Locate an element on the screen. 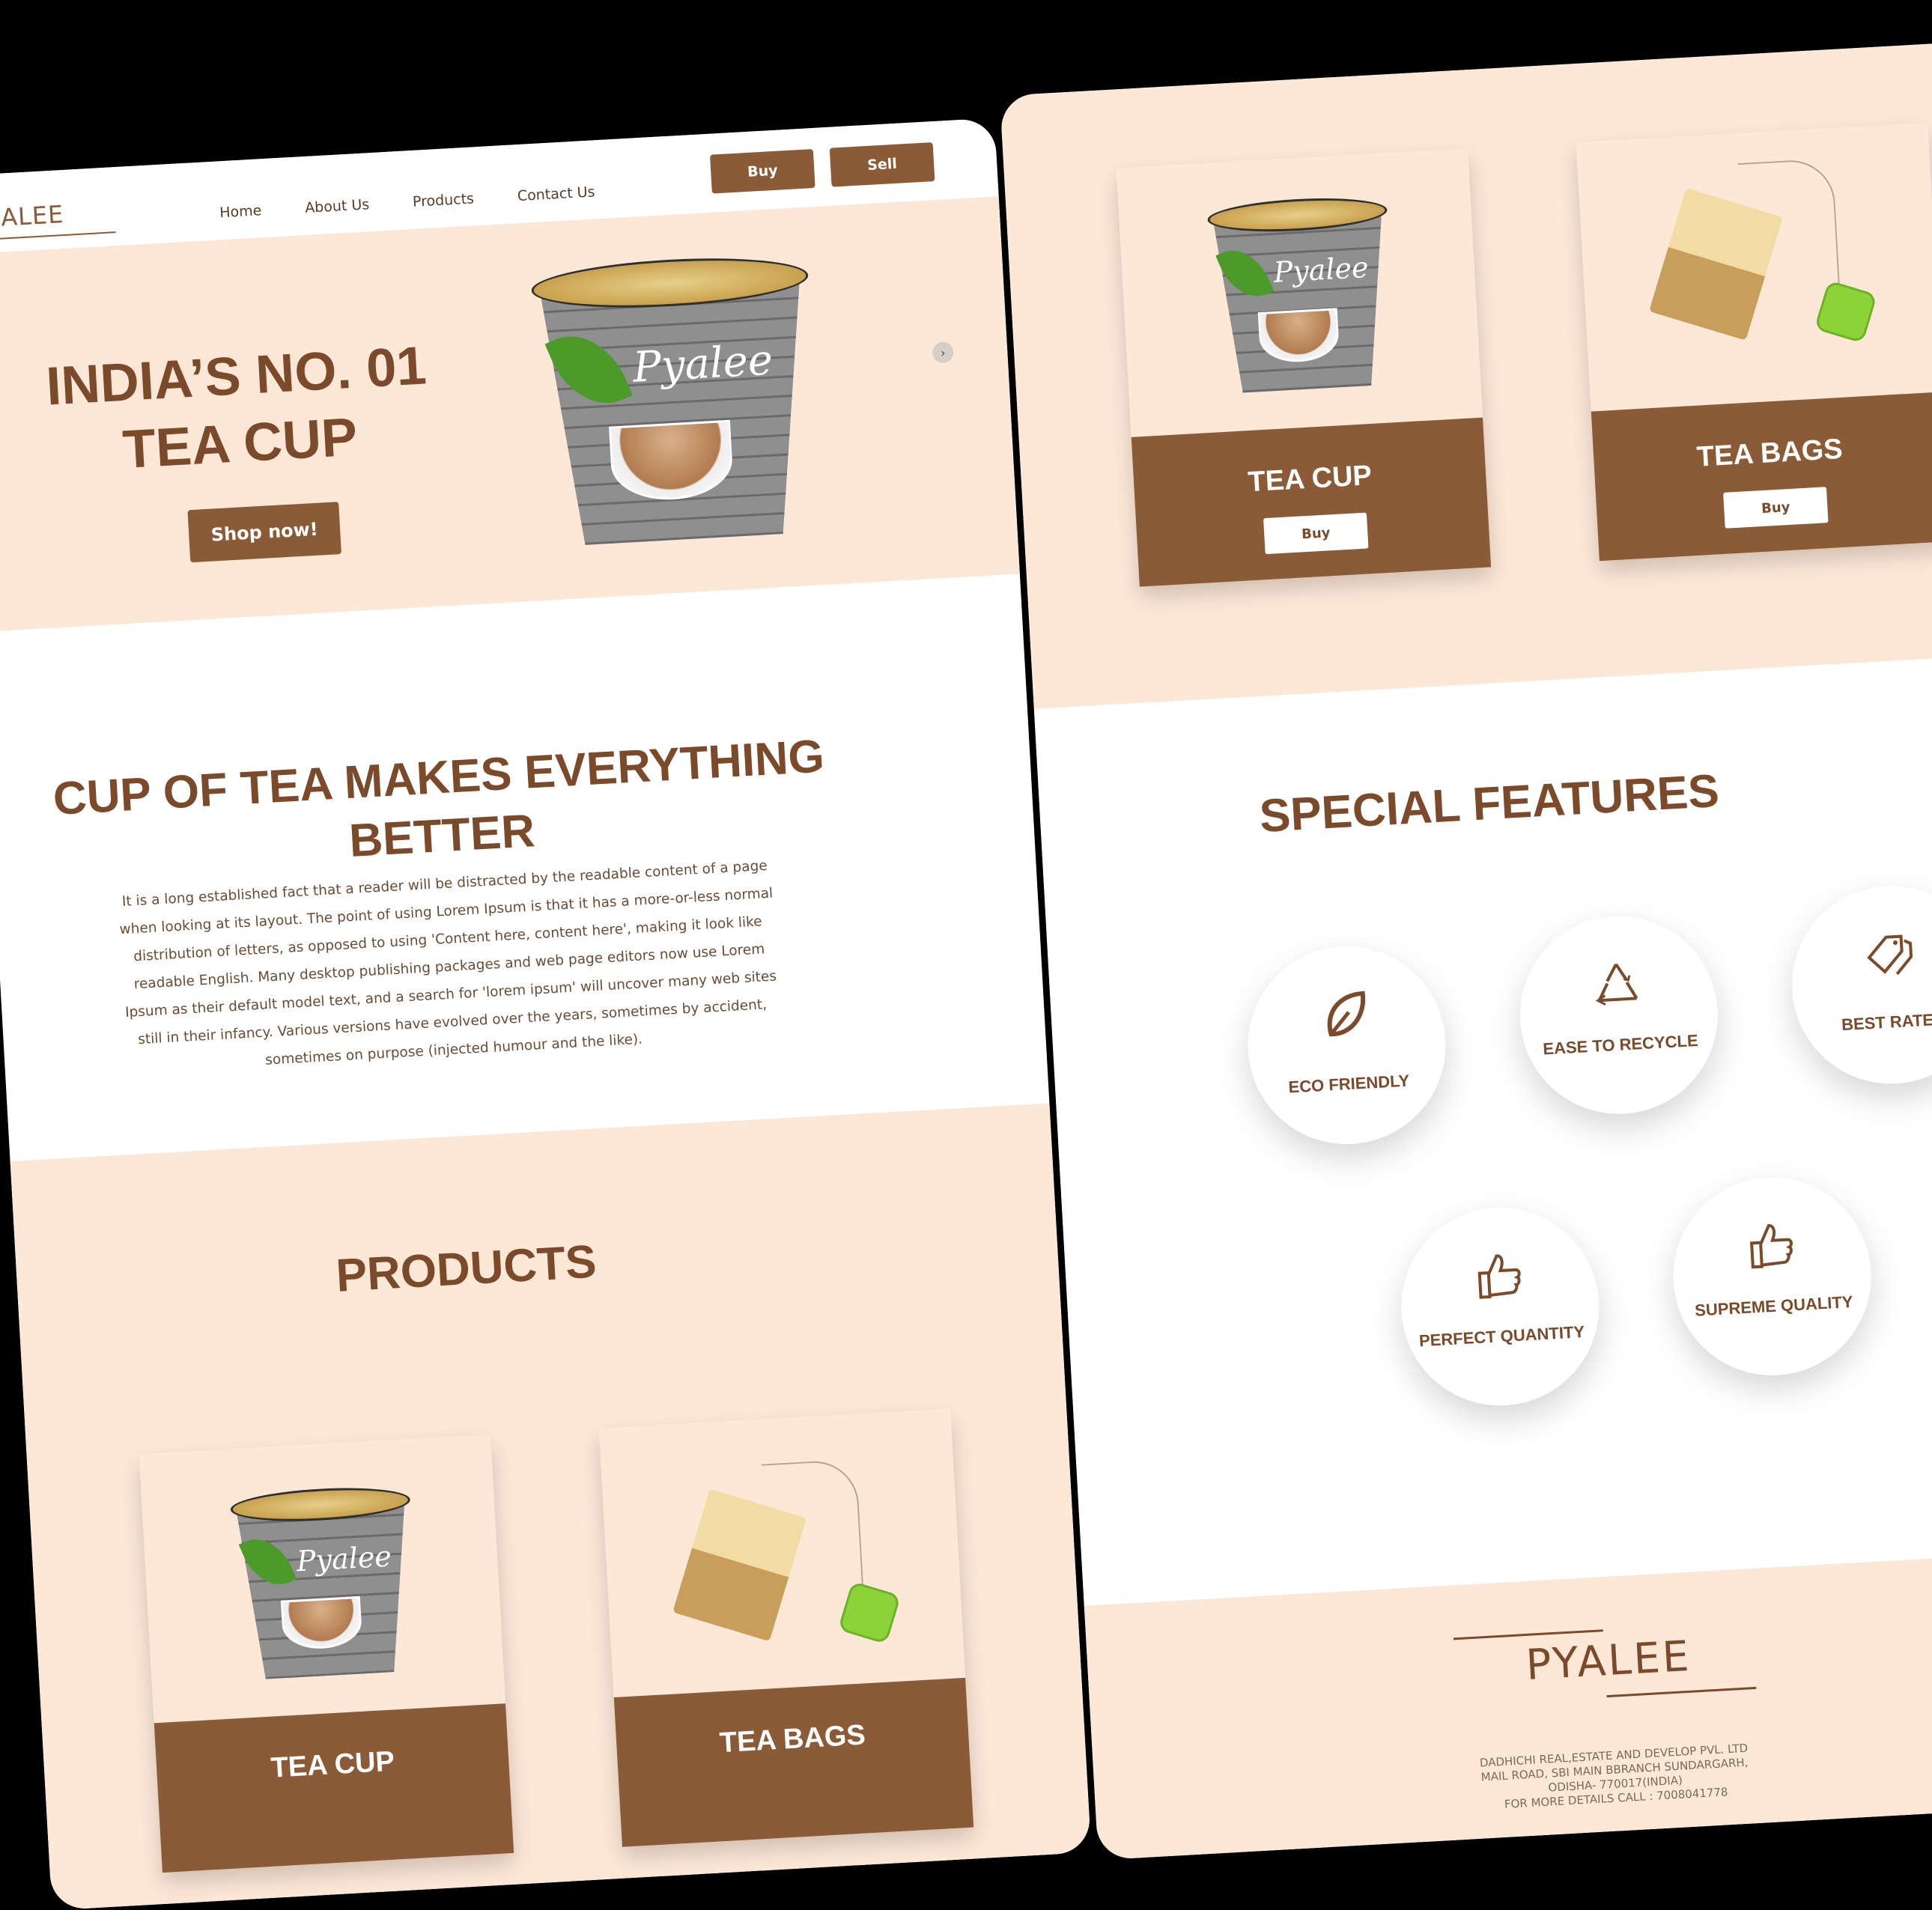  nav-link-home: Home is located at coordinates (240, 212).